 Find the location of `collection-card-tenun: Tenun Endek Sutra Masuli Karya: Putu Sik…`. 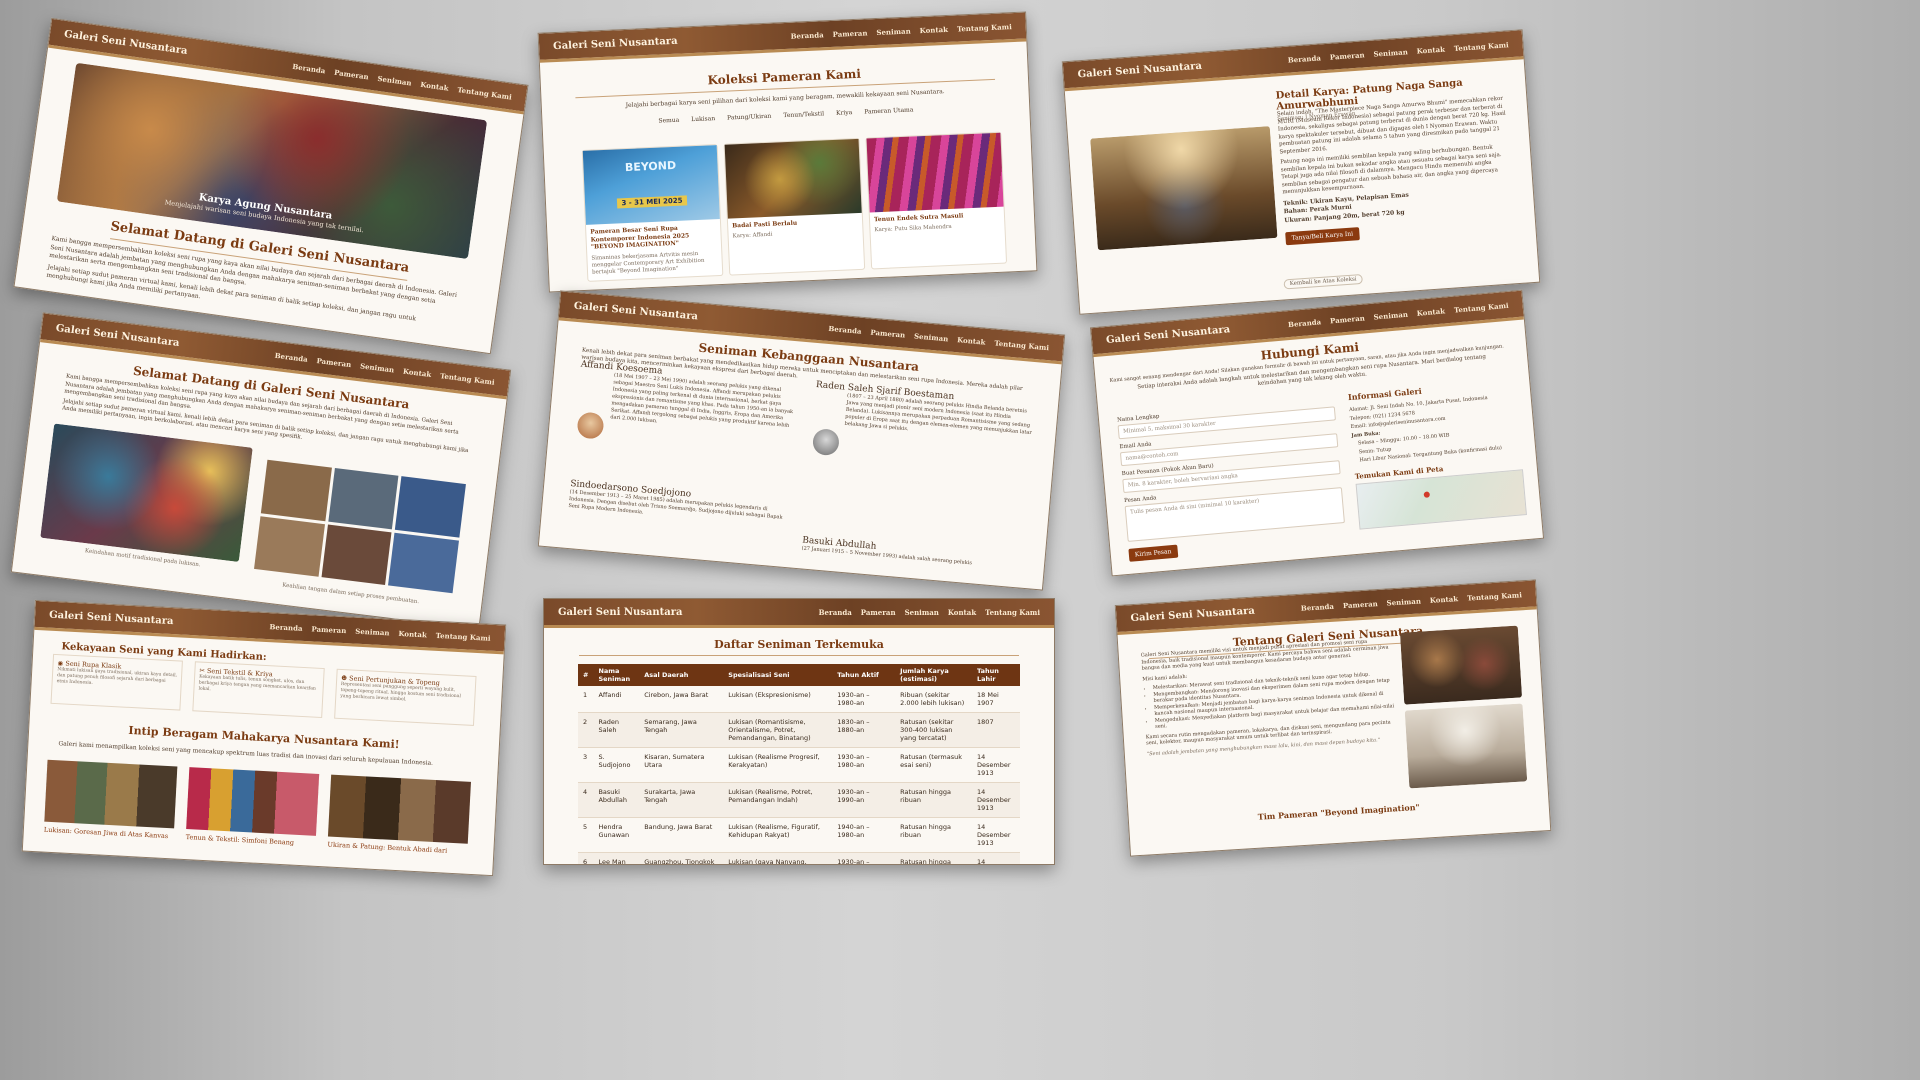

collection-card-tenun: Tenun Endek Sutra Masuli Karya: Putu Sik… is located at coordinates (936, 200).